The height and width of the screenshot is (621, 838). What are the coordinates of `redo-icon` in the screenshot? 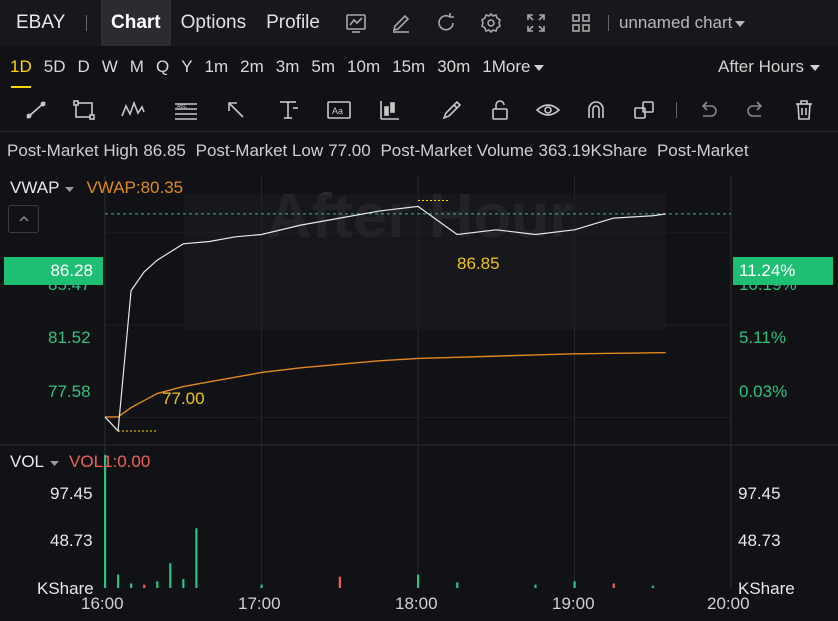 It's located at (756, 110).